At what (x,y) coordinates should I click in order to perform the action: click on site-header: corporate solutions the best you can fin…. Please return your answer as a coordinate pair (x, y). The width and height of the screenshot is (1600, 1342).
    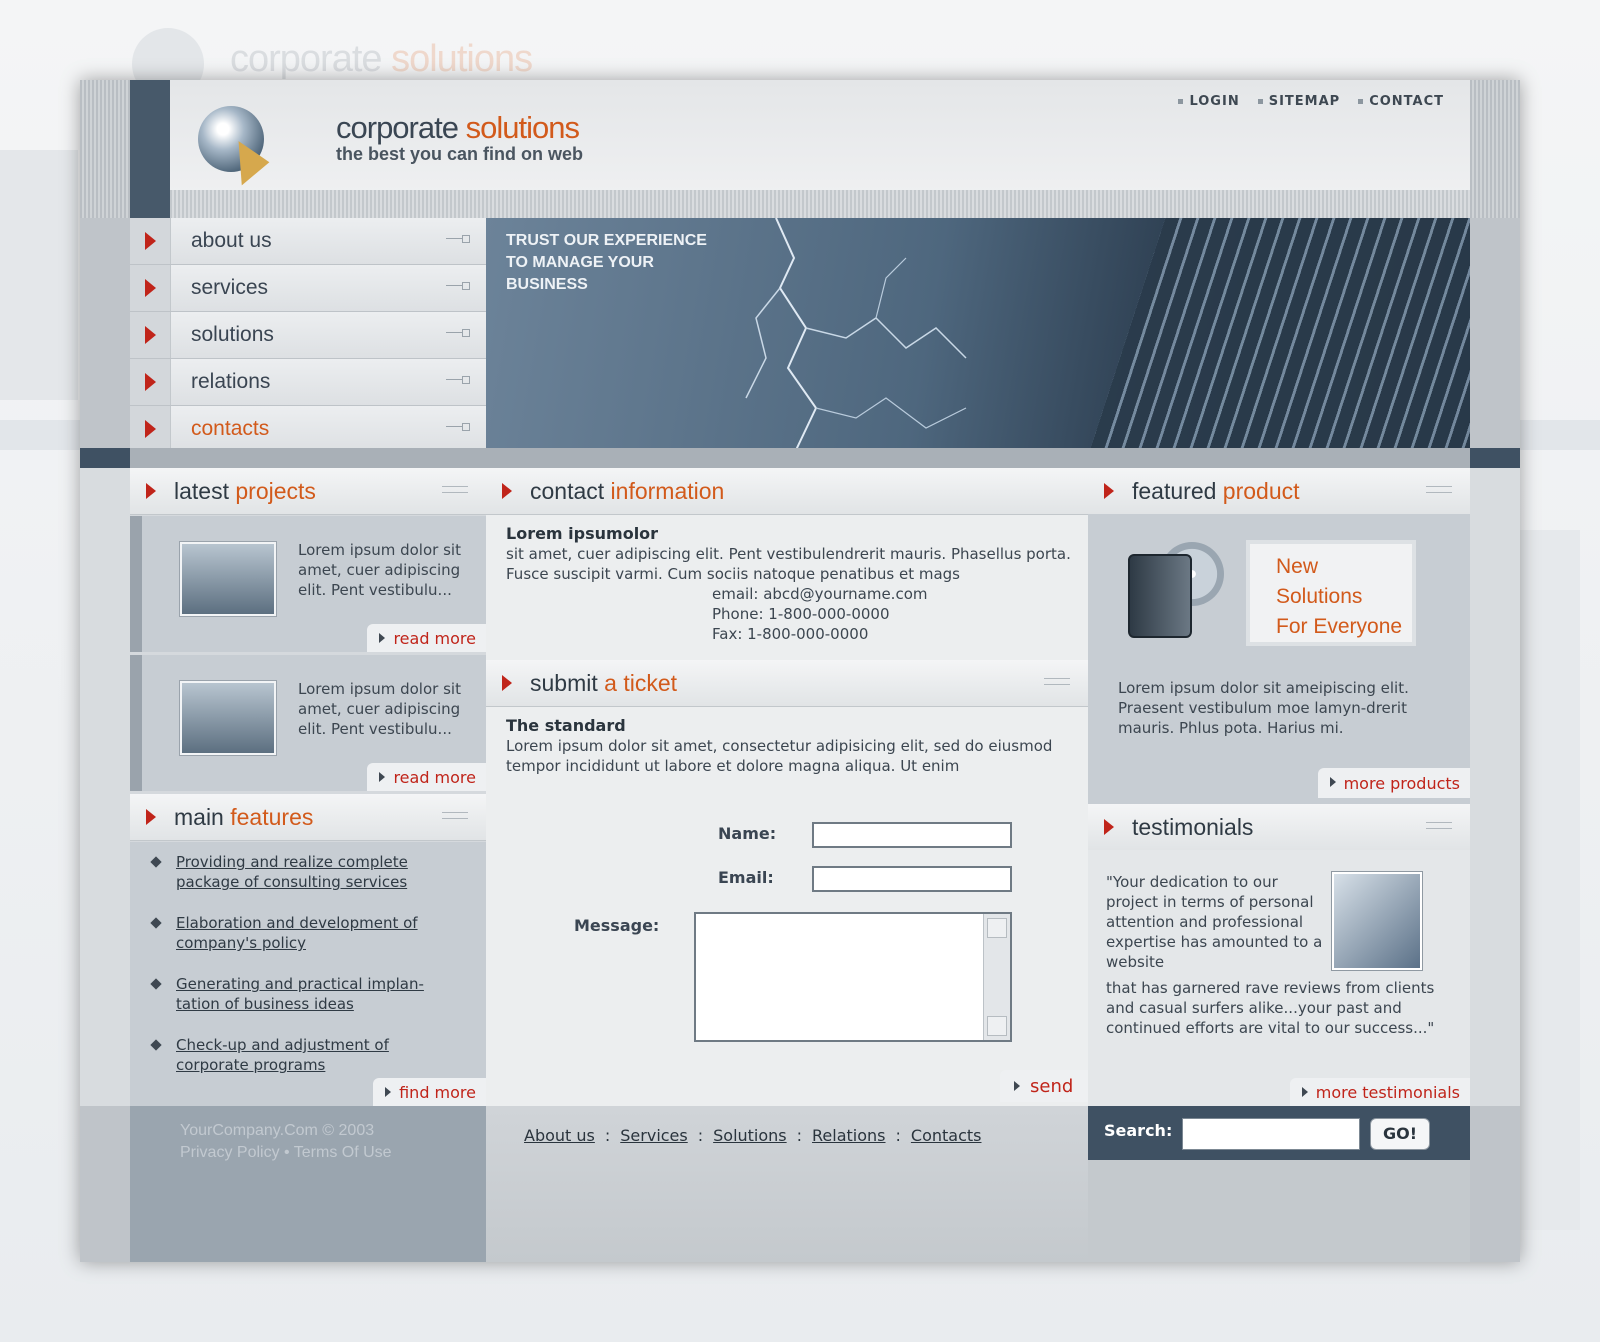
    Looking at the image, I should click on (800, 149).